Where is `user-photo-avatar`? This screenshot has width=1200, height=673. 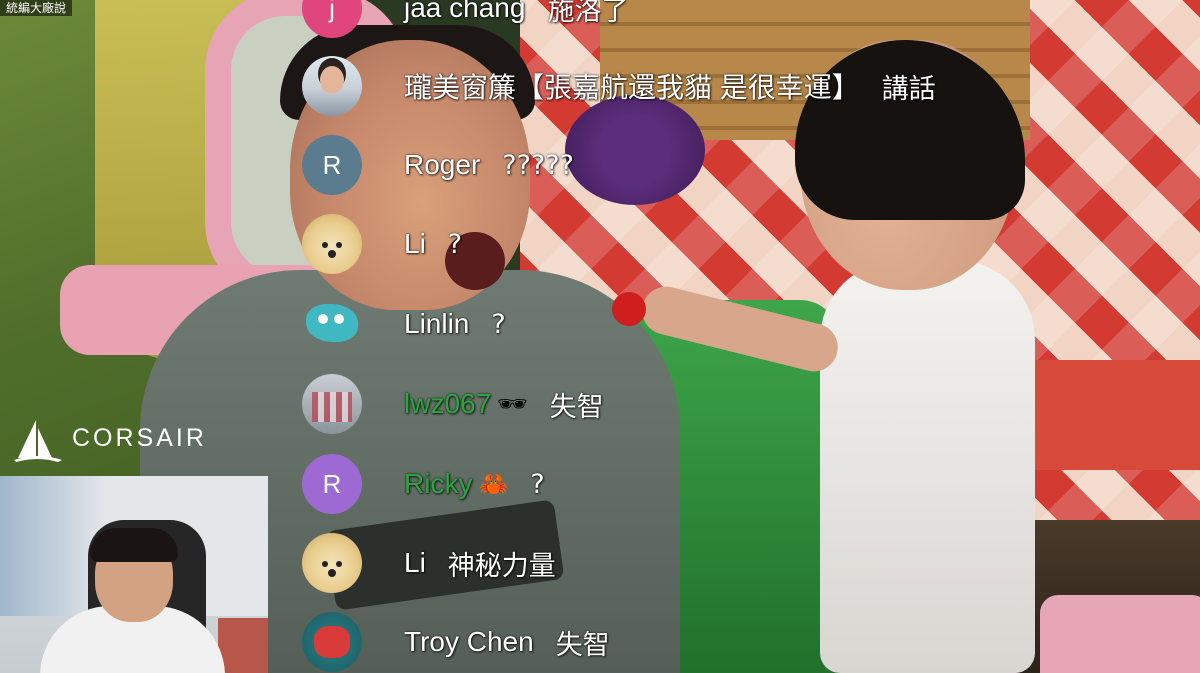 user-photo-avatar is located at coordinates (332, 86).